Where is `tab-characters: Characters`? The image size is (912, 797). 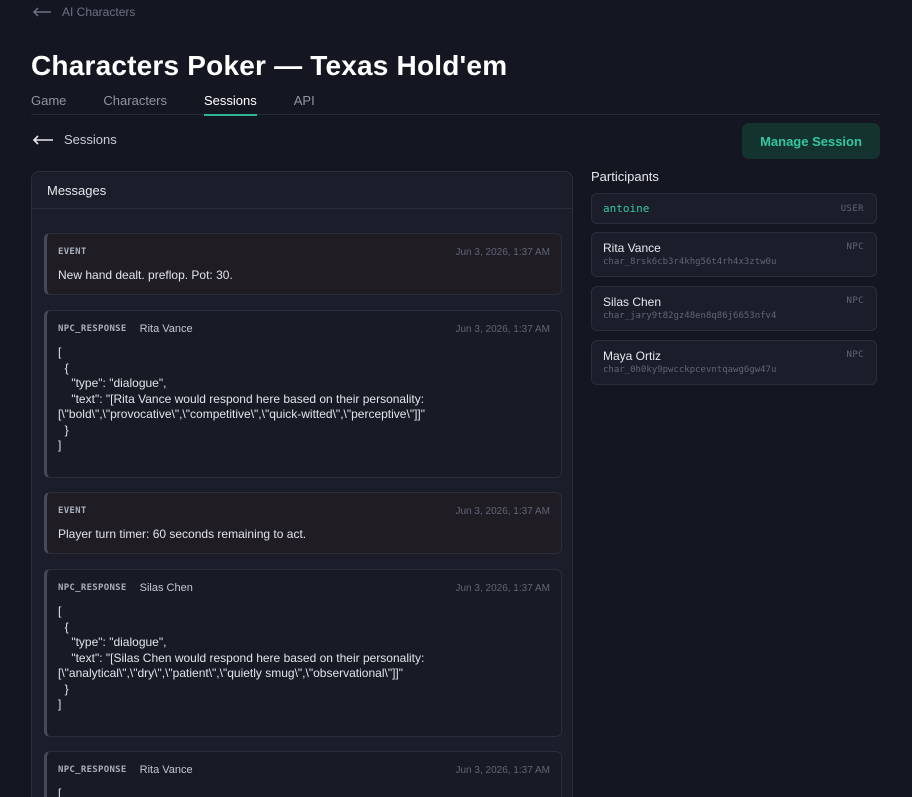
tab-characters: Characters is located at coordinates (135, 104).